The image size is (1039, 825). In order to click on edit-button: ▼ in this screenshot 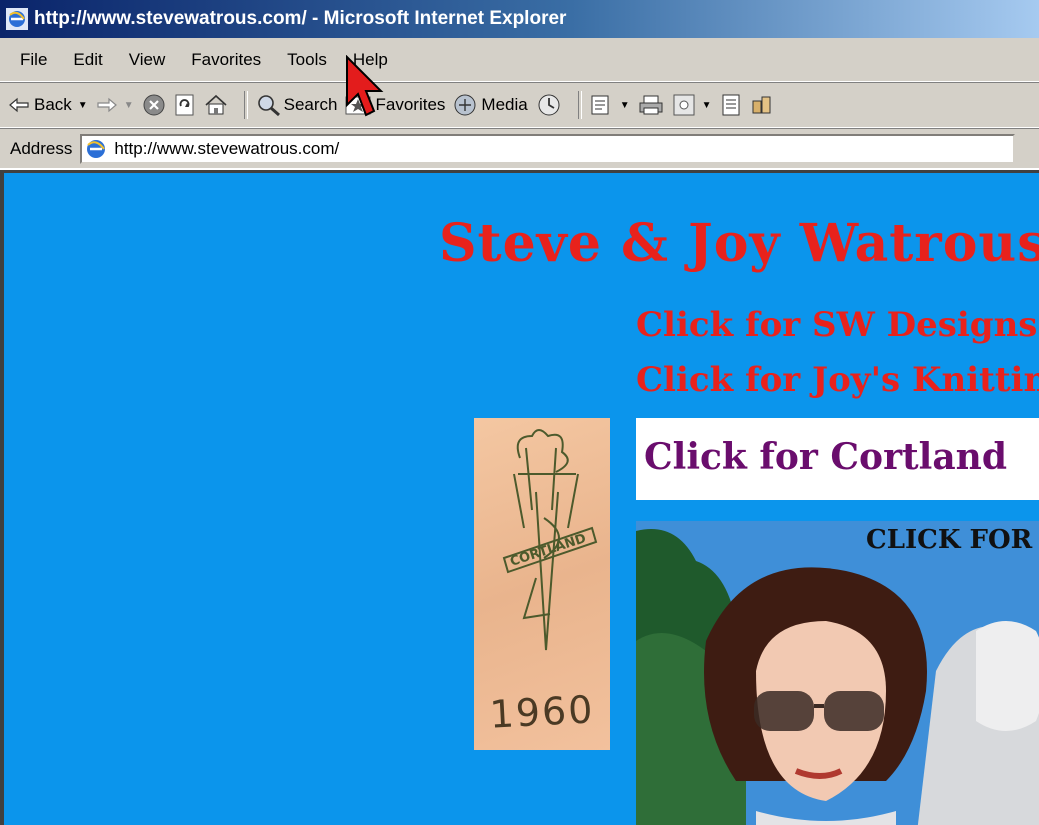, I will do `click(692, 105)`.